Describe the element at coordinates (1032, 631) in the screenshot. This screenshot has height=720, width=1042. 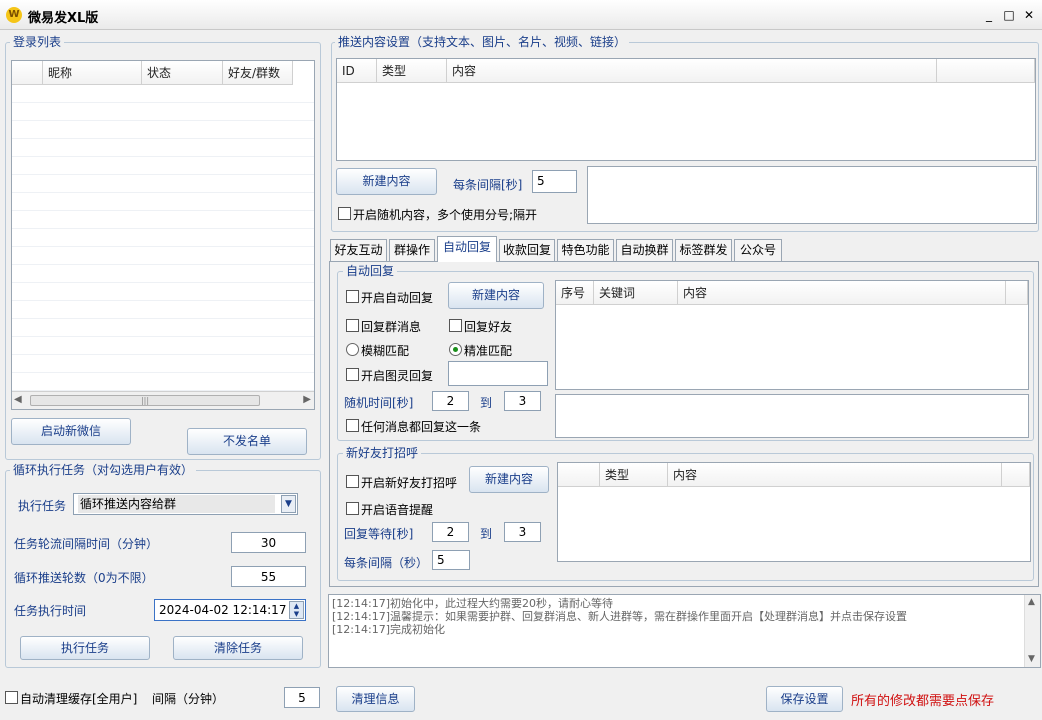
I see `v-scrollbar: ▲ ▼` at that location.